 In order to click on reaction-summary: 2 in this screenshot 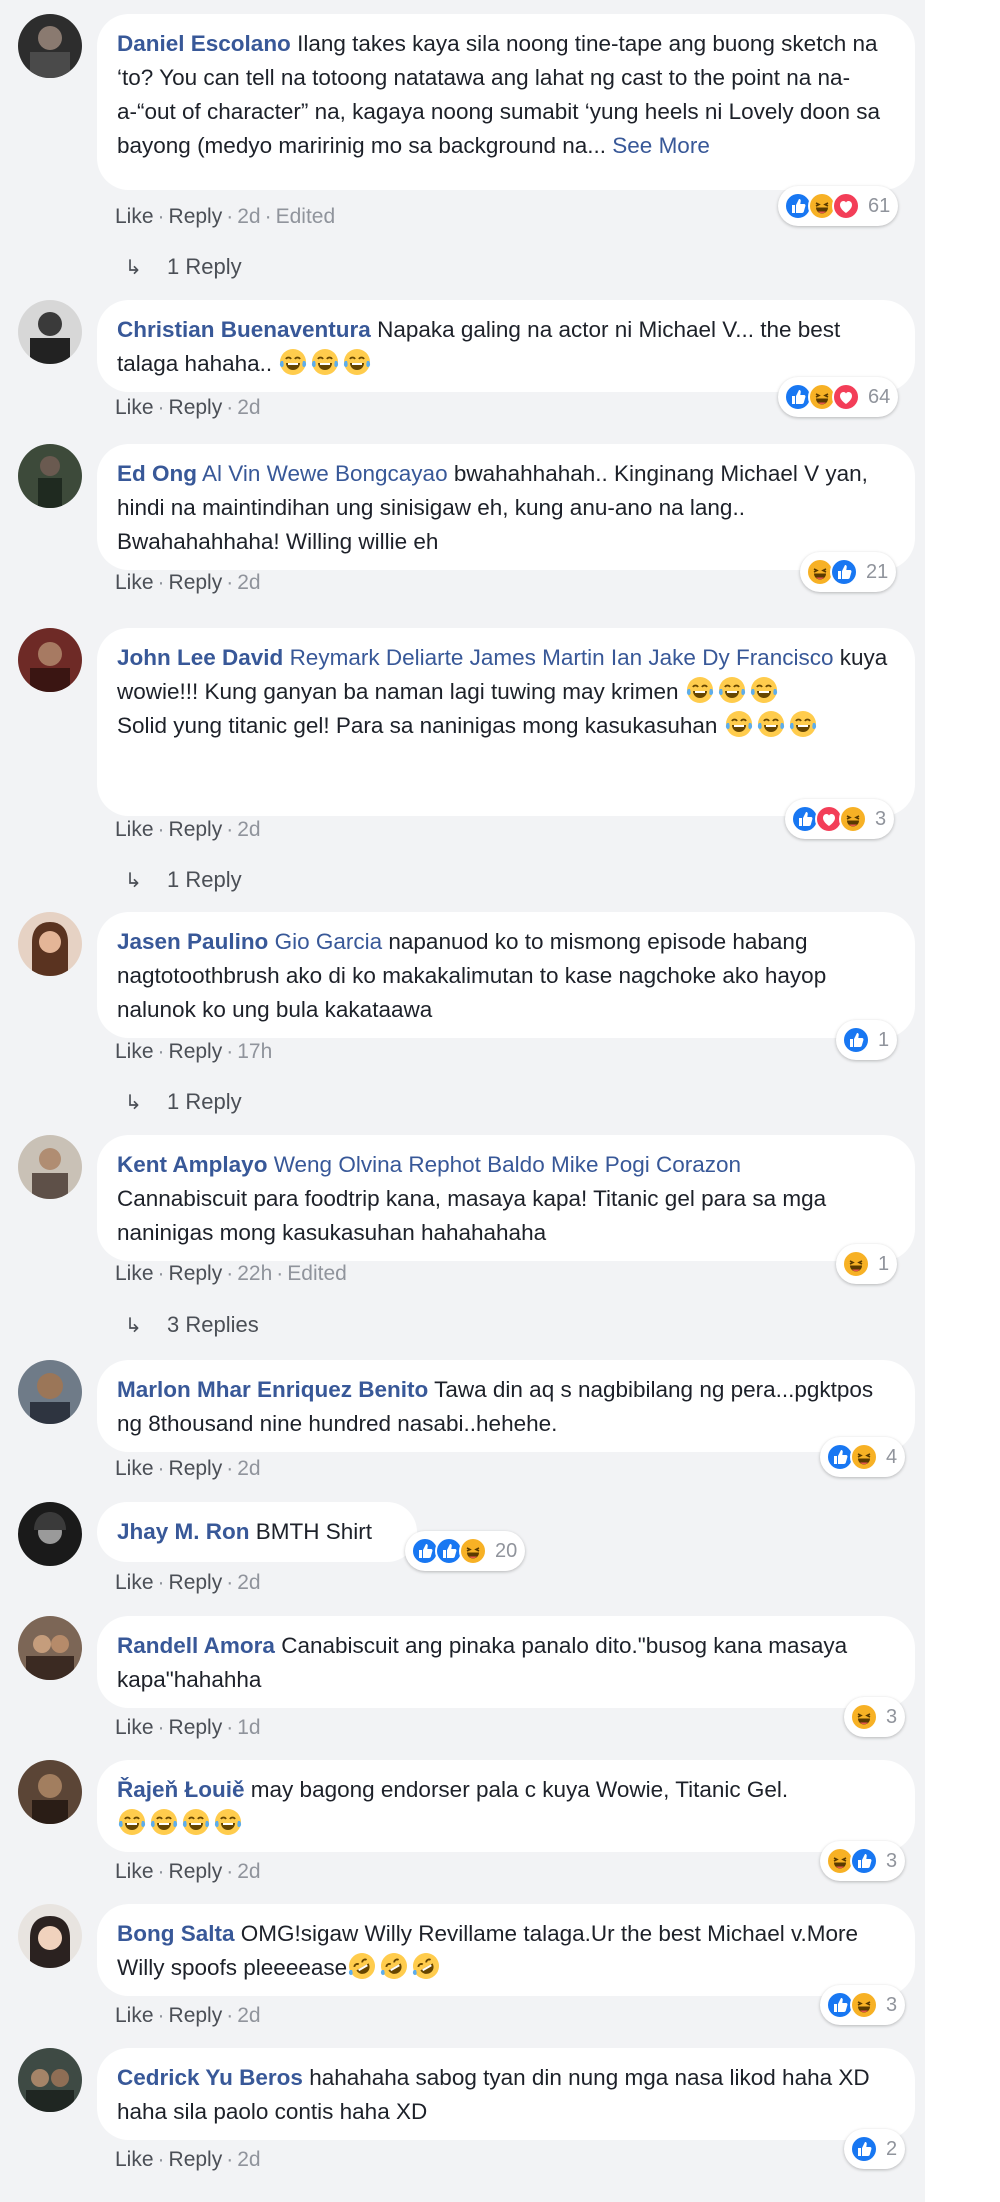, I will do `click(875, 2149)`.